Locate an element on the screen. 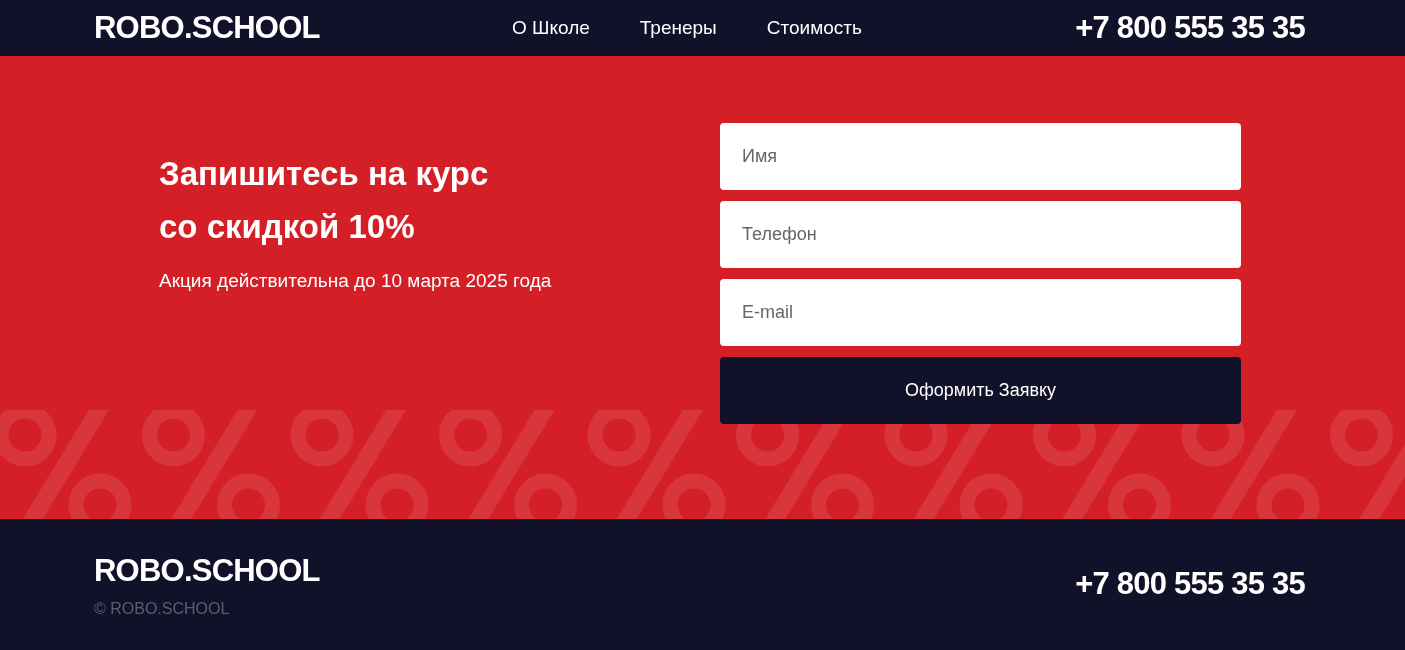 This screenshot has height=650, width=1405. nav-link: Тренеры is located at coordinates (678, 28).